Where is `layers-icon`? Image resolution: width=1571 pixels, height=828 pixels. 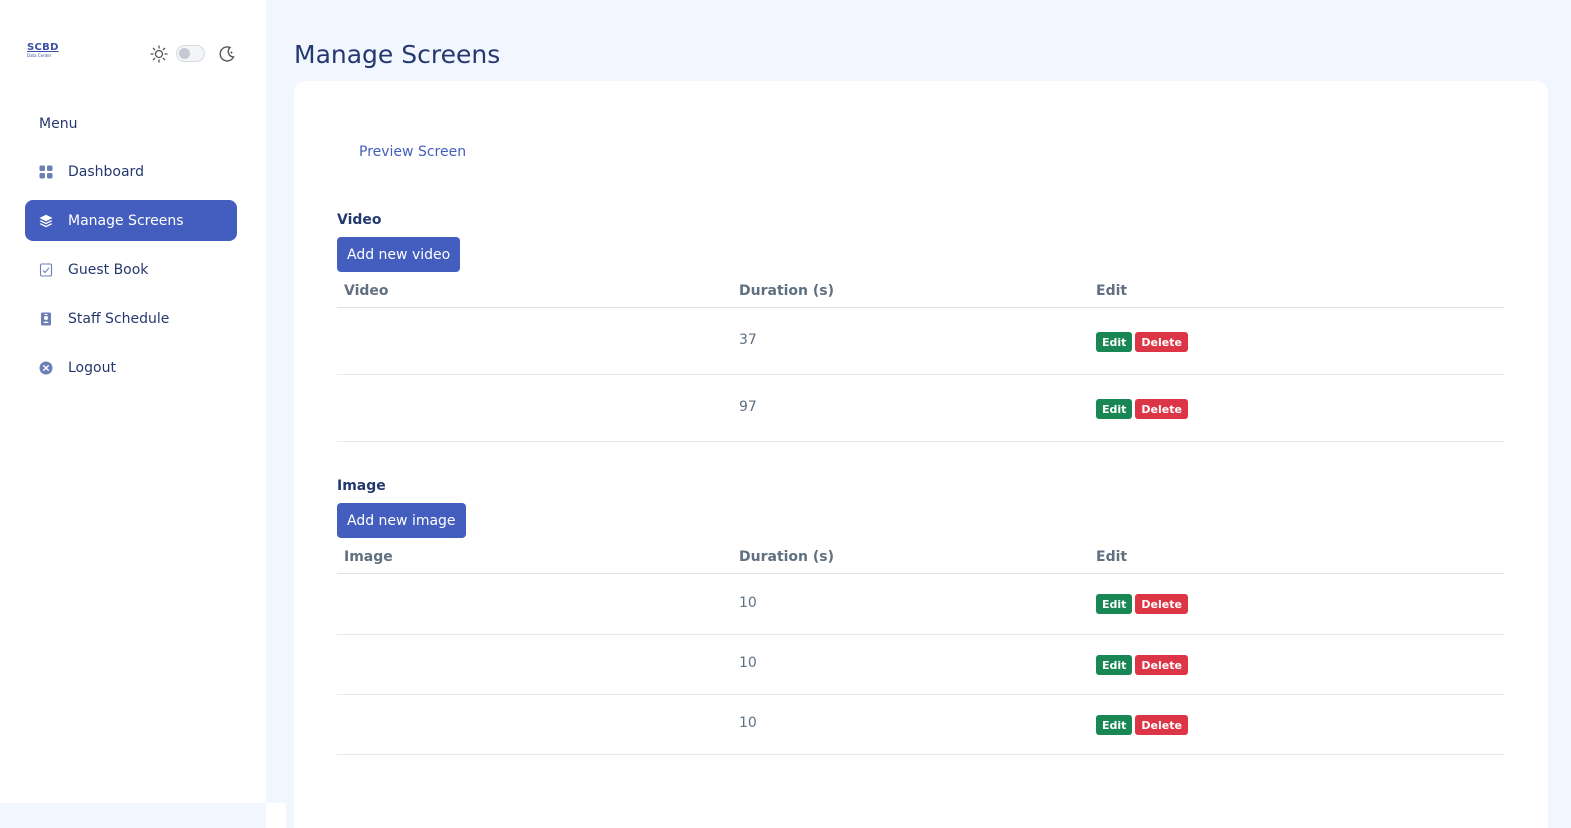 layers-icon is located at coordinates (46, 221).